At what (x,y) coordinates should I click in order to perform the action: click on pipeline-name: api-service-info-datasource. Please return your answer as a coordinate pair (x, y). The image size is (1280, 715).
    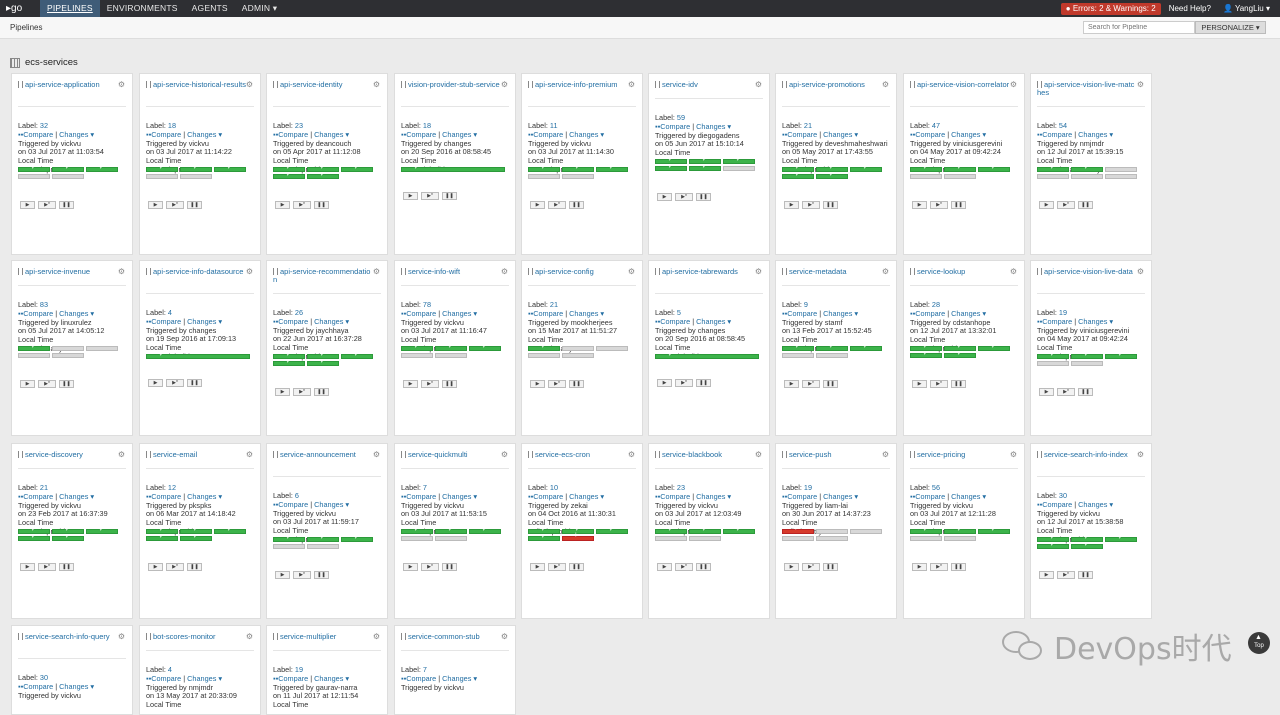
    Looking at the image, I should click on (196, 272).